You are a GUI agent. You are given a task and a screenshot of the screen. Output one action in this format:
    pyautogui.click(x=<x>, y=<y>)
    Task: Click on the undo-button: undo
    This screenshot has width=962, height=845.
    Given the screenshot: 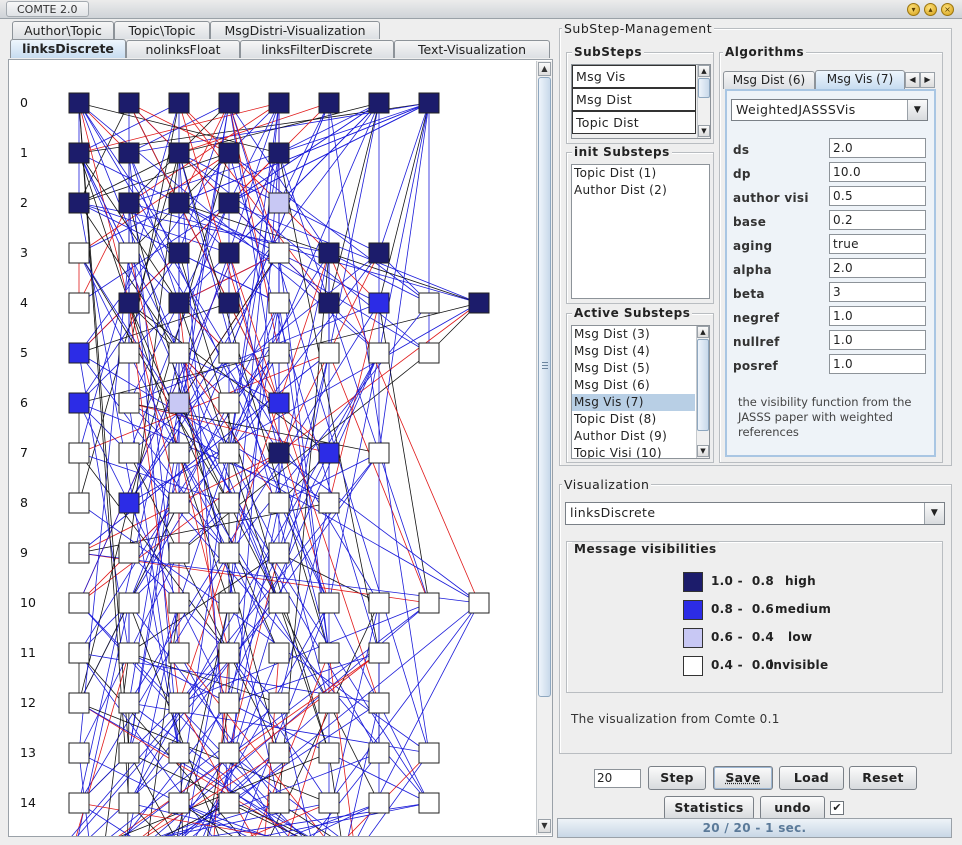 What is the action you would take?
    pyautogui.click(x=792, y=808)
    